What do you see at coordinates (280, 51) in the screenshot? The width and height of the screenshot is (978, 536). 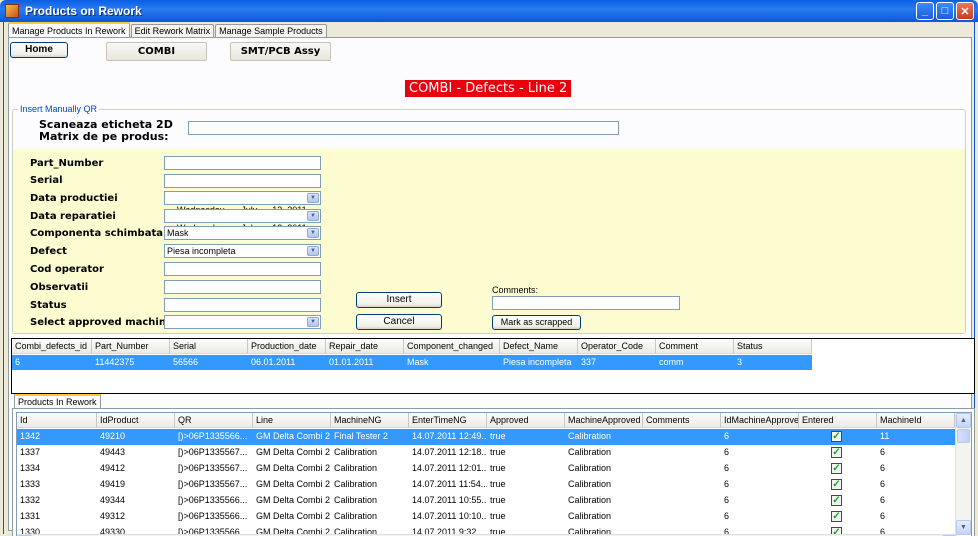 I see `smt-pcb-button: SMT/PCB Assy` at bounding box center [280, 51].